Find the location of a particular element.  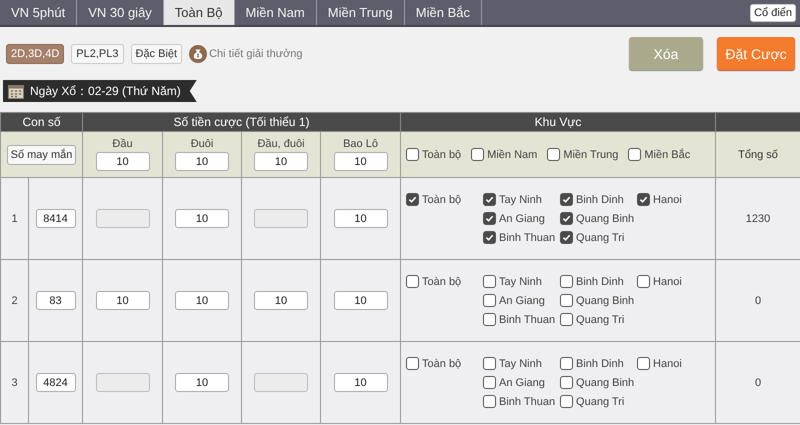

column-header: Đầu, đuôi is located at coordinates (281, 144).